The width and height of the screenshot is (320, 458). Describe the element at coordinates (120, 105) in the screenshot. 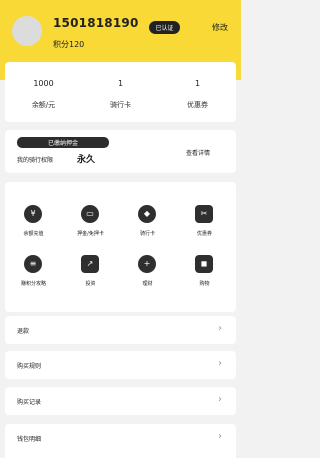

I see `ride-card-label: 骑行卡` at that location.